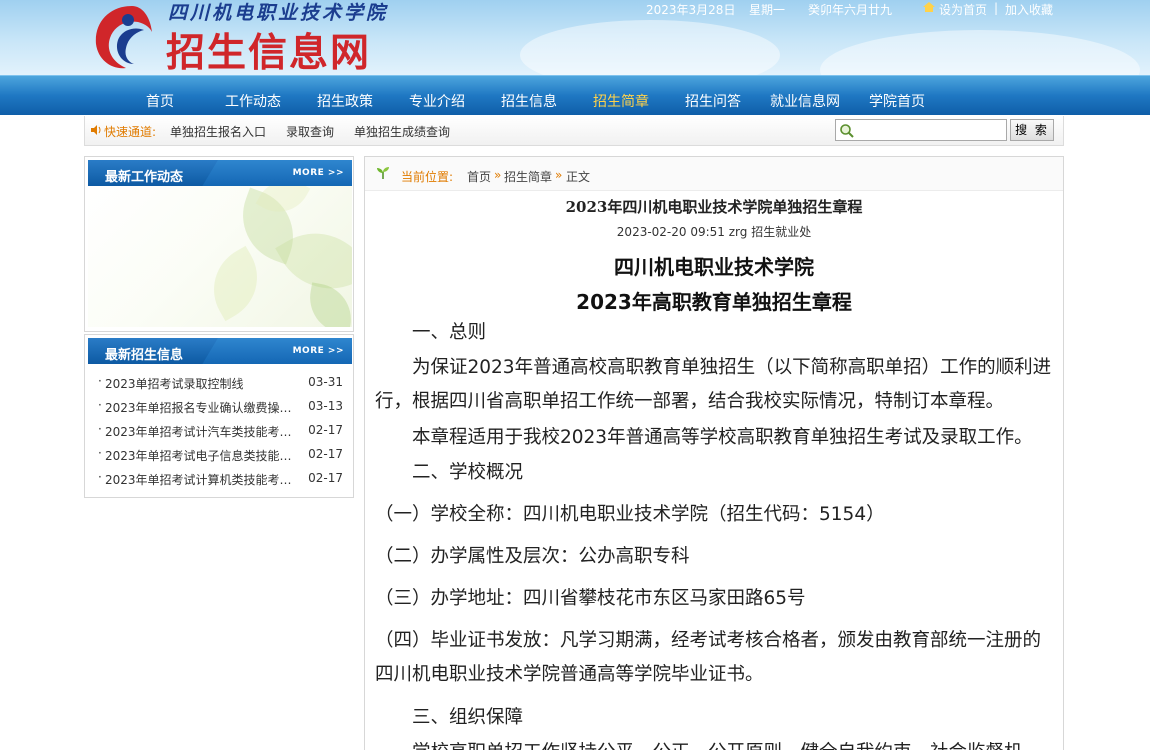 This screenshot has width=1150, height=750. I want to click on list-item-title: 2023年单招考试电子信息类技能考试说明, so click(203, 455).